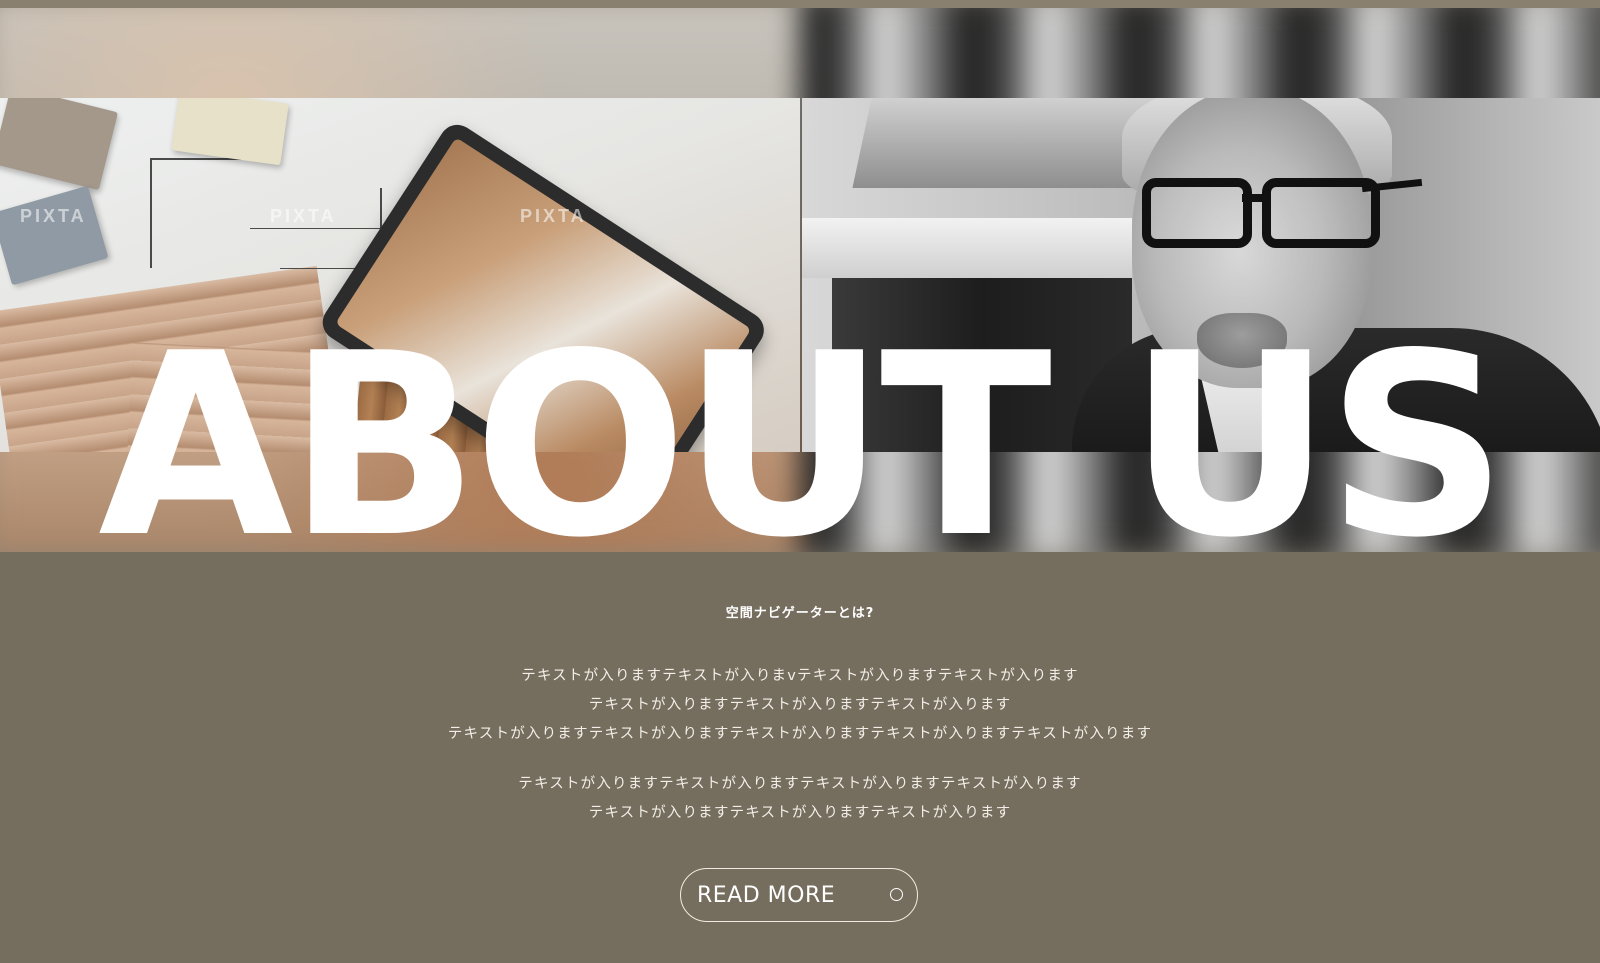 Image resolution: width=1600 pixels, height=963 pixels. I want to click on read-more-button: READ MORE, so click(799, 895).